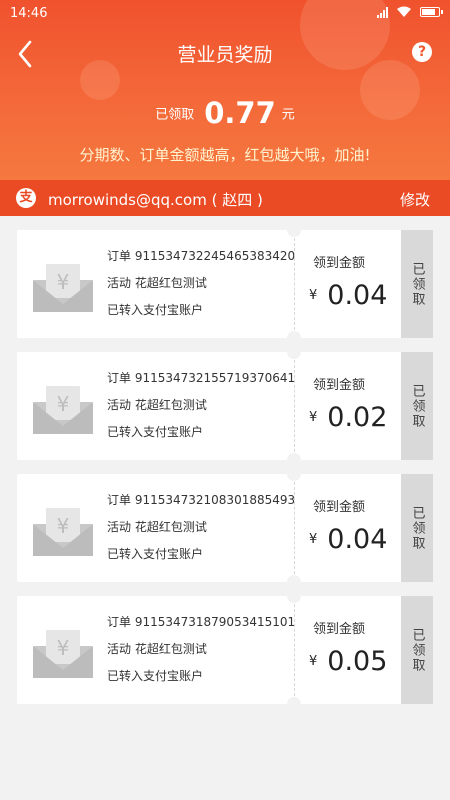  What do you see at coordinates (201, 378) in the screenshot?
I see `order-number: 订单 911534732155719370641` at bounding box center [201, 378].